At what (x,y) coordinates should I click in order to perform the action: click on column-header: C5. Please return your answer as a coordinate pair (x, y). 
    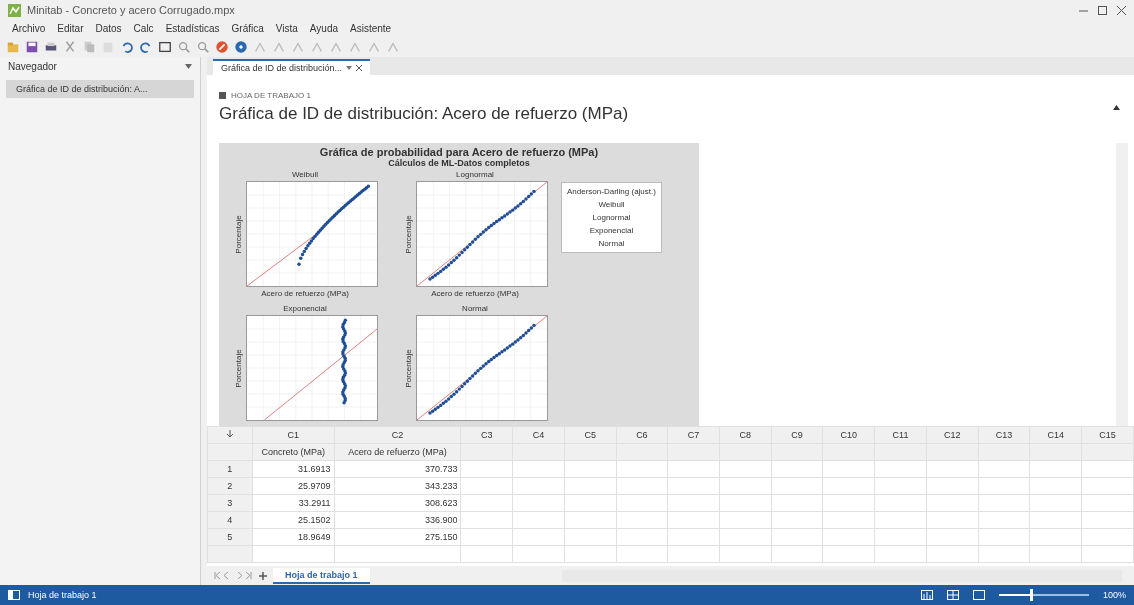
    Looking at the image, I should click on (590, 435).